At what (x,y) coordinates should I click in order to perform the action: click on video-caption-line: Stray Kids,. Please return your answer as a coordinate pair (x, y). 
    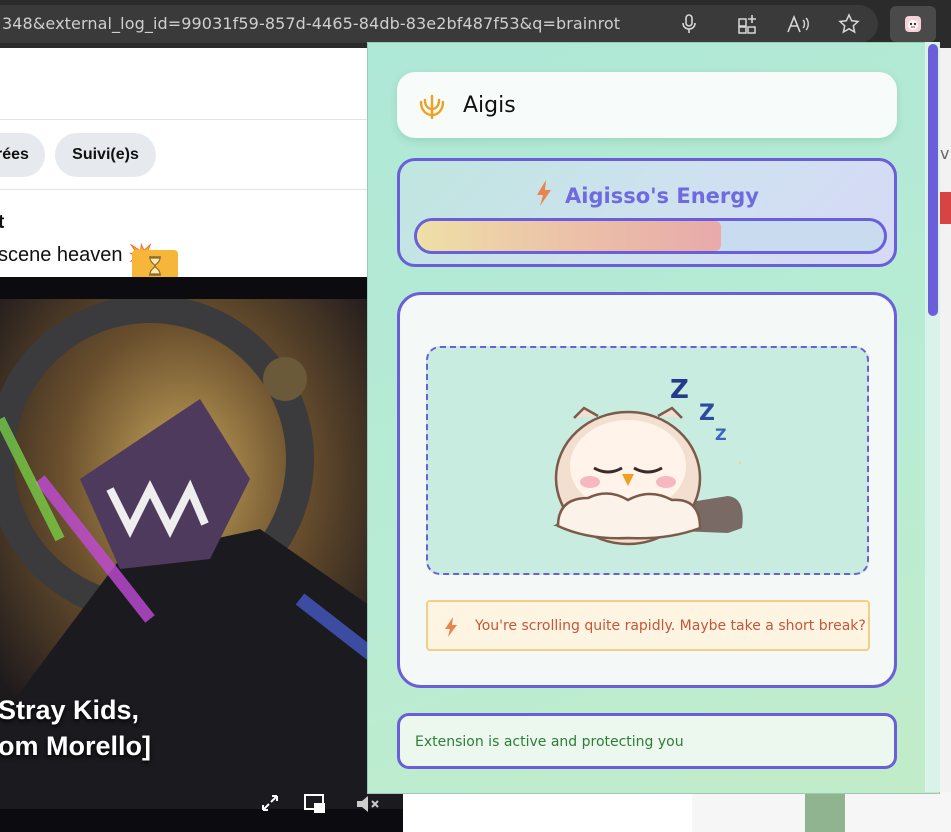
    Looking at the image, I should click on (70, 710).